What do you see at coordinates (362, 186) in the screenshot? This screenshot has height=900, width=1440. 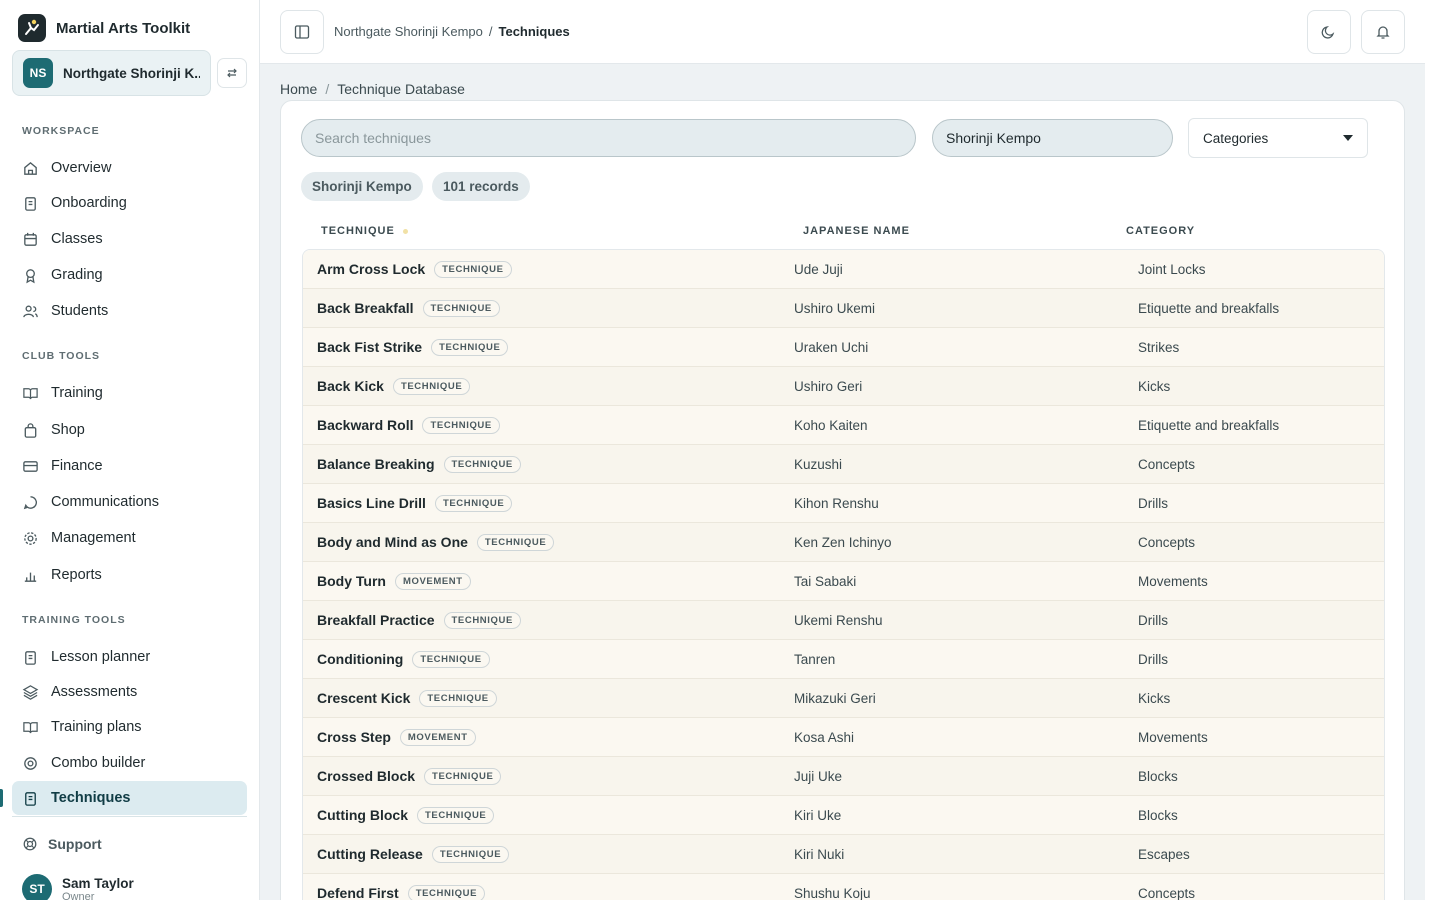 I see `style-badge: Shorinji Kempo` at bounding box center [362, 186].